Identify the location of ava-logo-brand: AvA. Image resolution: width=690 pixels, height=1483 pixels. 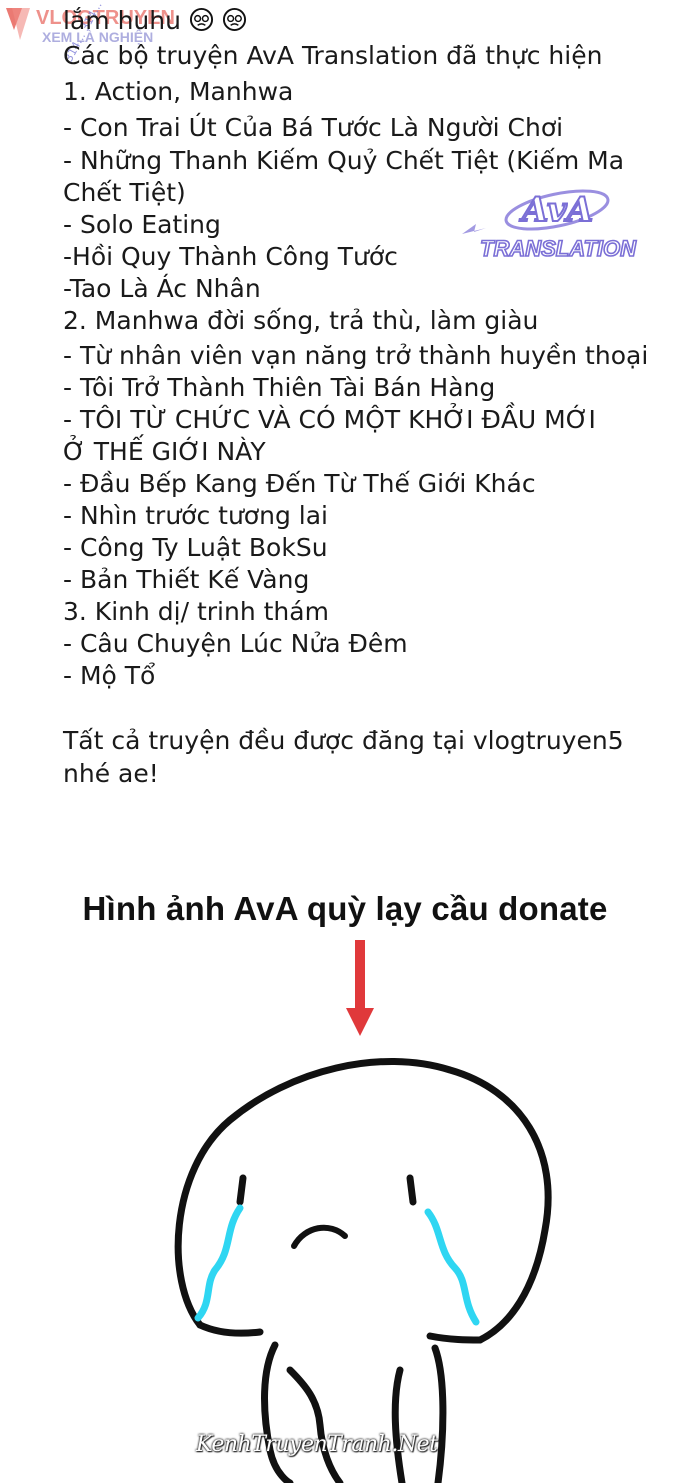
(556, 210).